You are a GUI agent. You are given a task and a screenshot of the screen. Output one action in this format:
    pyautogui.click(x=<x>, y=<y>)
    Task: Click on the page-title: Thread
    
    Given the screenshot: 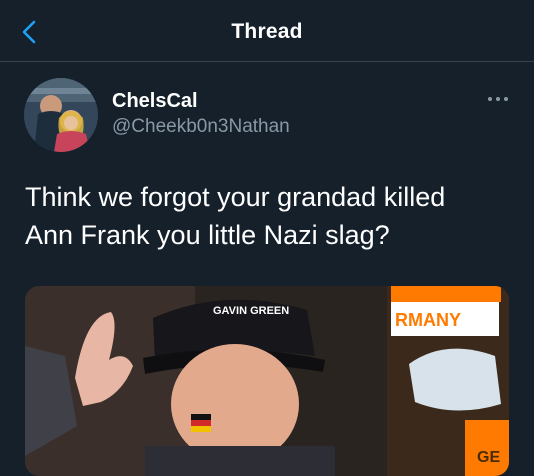 What is the action you would take?
    pyautogui.click(x=267, y=31)
    